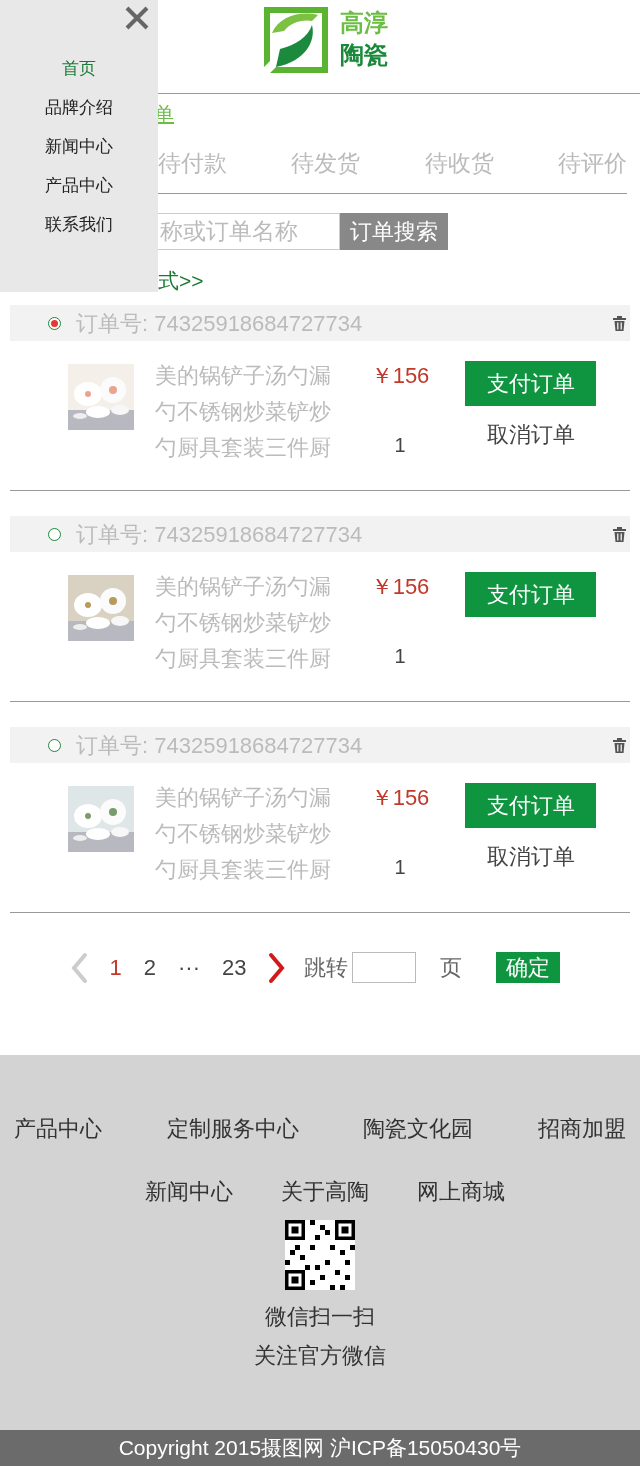 This screenshot has width=640, height=1466. What do you see at coordinates (326, 968) in the screenshot?
I see `jump-label: 跳转` at bounding box center [326, 968].